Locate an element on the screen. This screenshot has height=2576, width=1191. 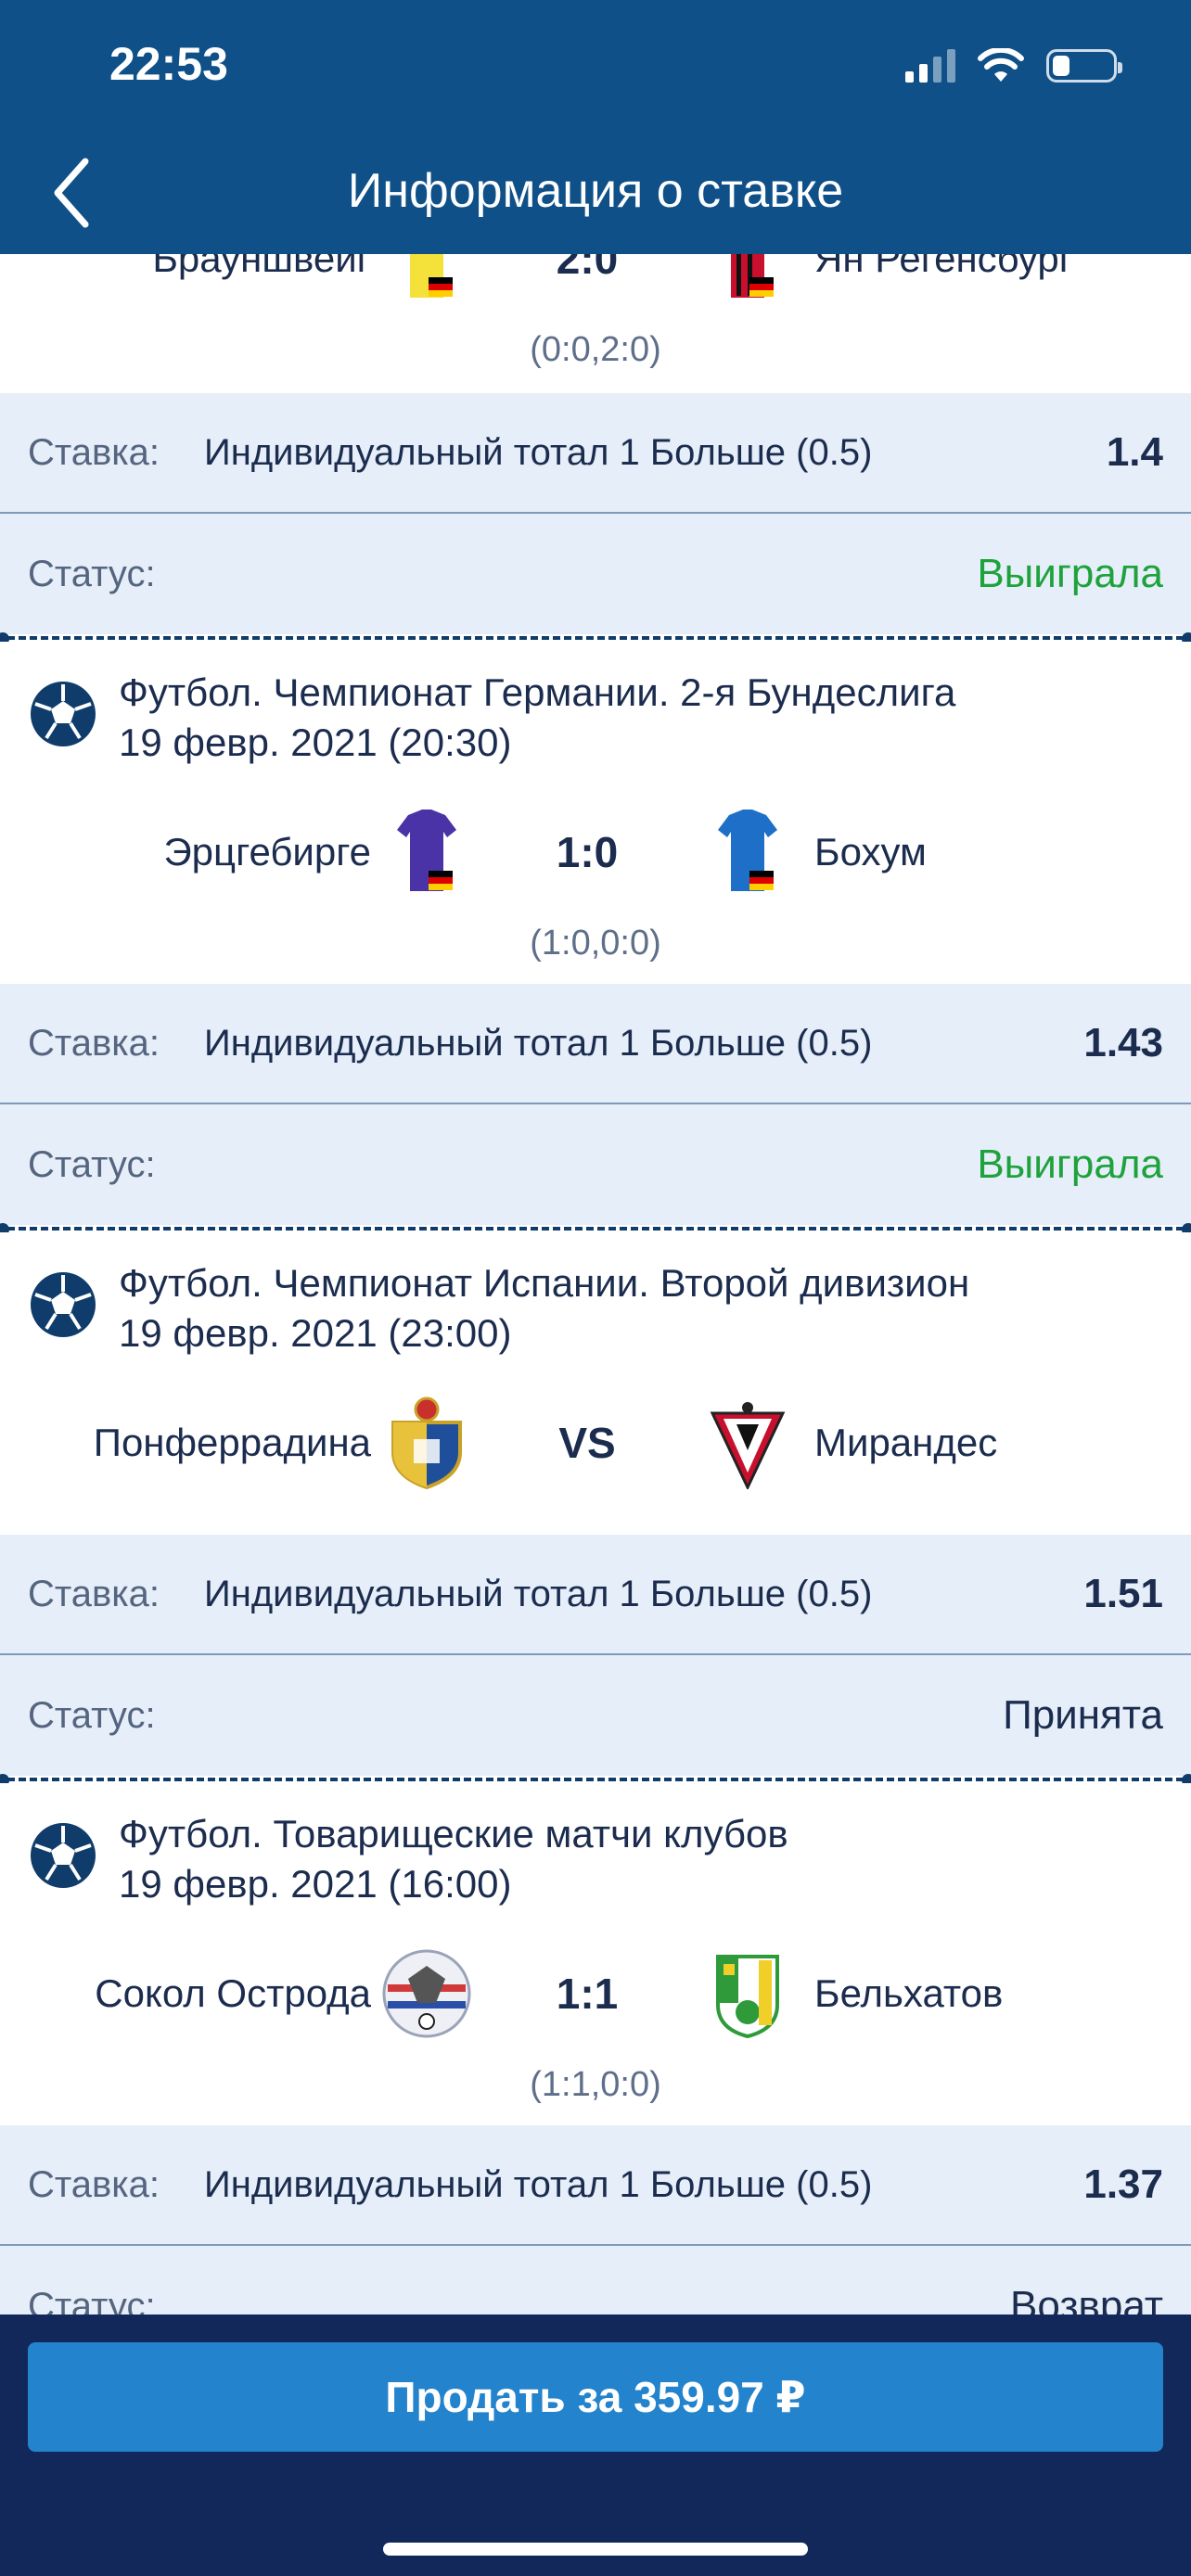
team-right-name: Бохум is located at coordinates (870, 852).